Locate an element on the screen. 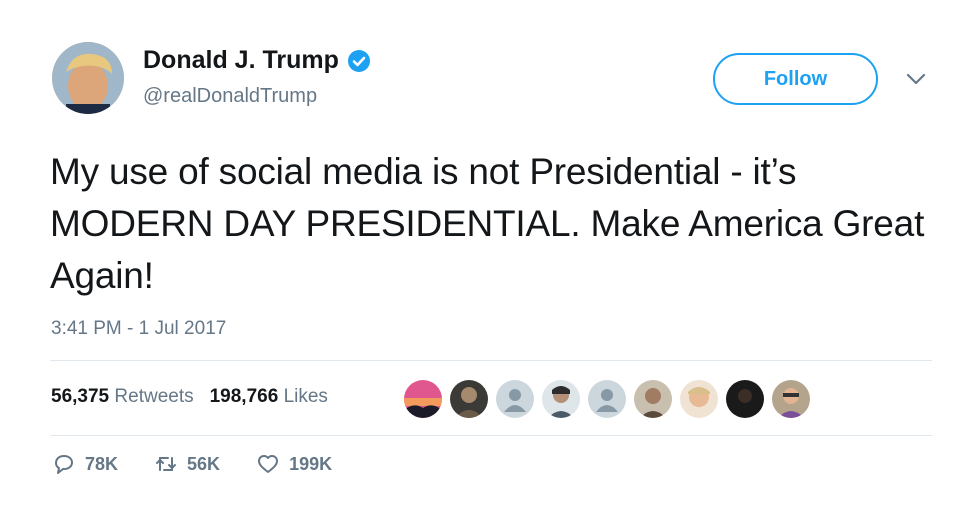  reply-count: 78K is located at coordinates (102, 463).